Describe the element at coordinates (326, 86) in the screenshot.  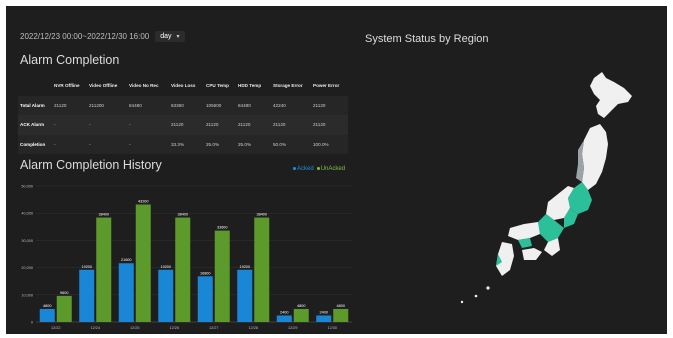
I see `column-header: Power Error` at that location.